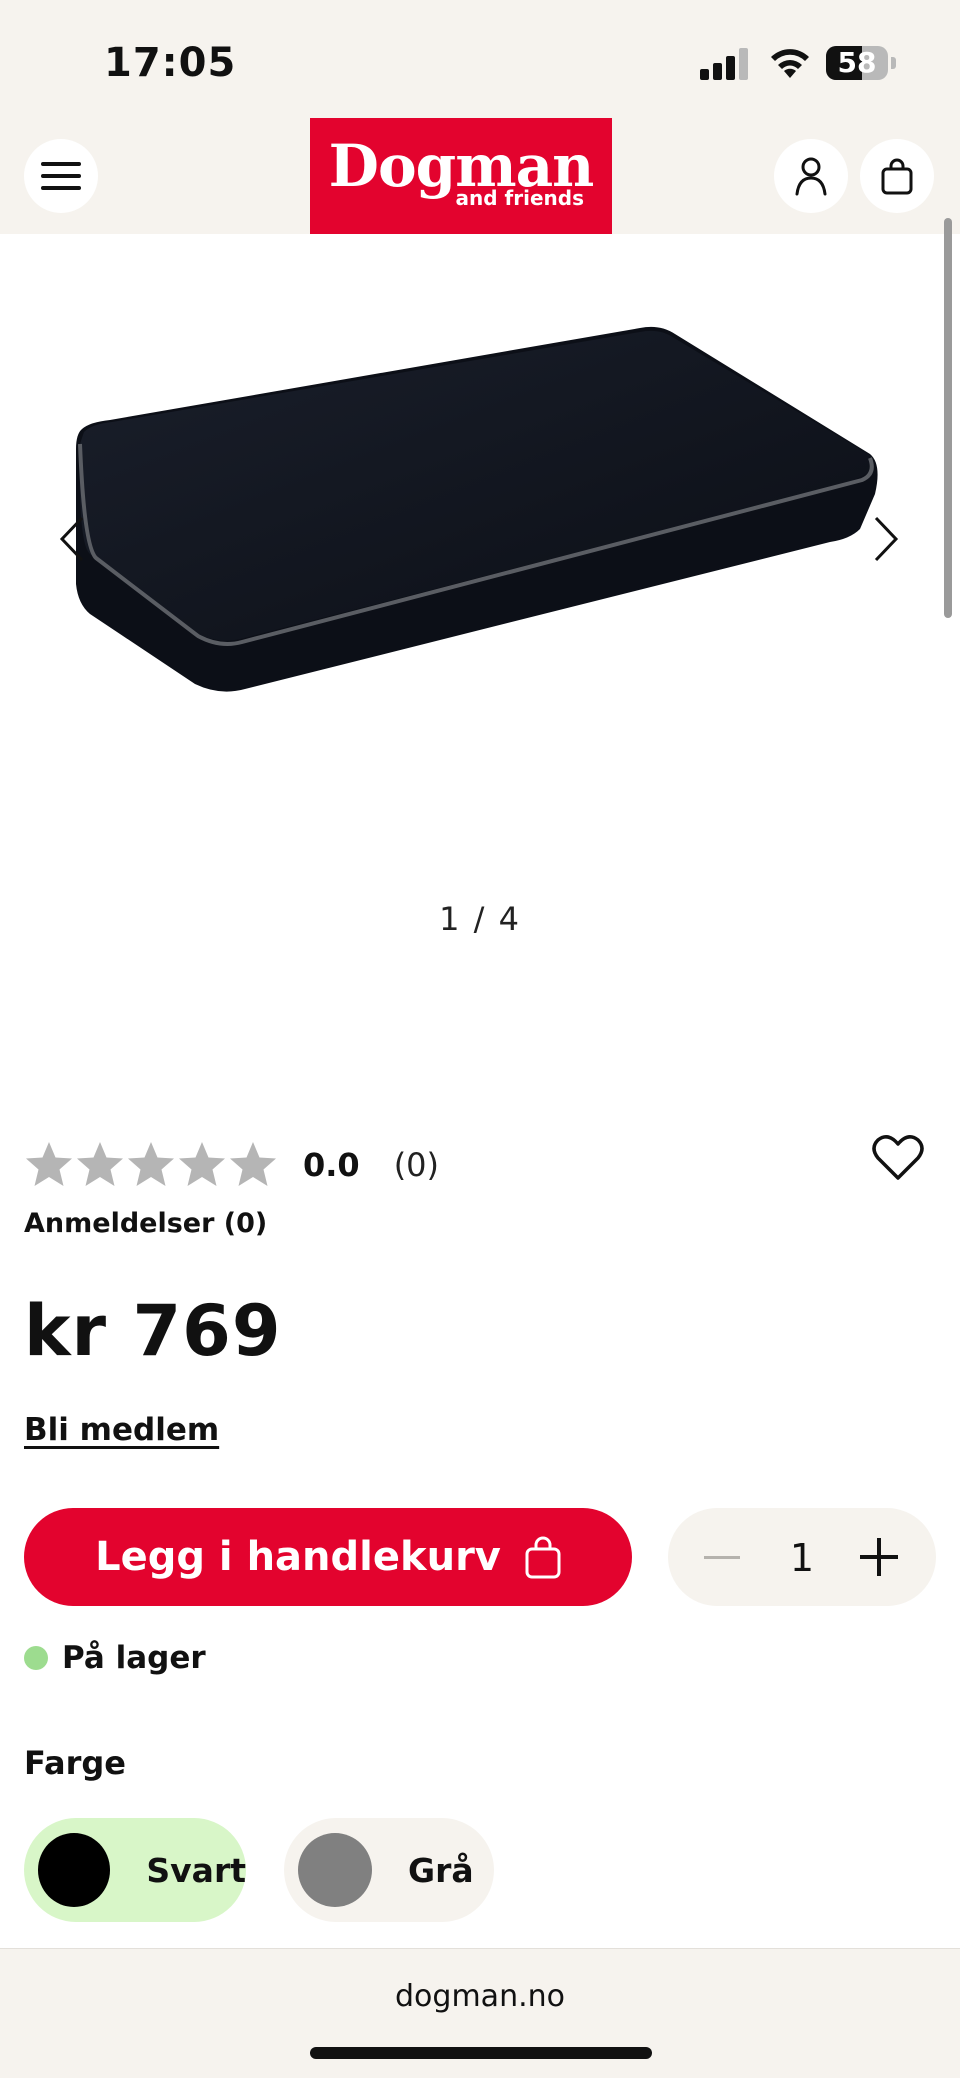 Image resolution: width=960 pixels, height=2078 pixels. What do you see at coordinates (416, 1165) in the screenshot?
I see `rating-count: (0)` at bounding box center [416, 1165].